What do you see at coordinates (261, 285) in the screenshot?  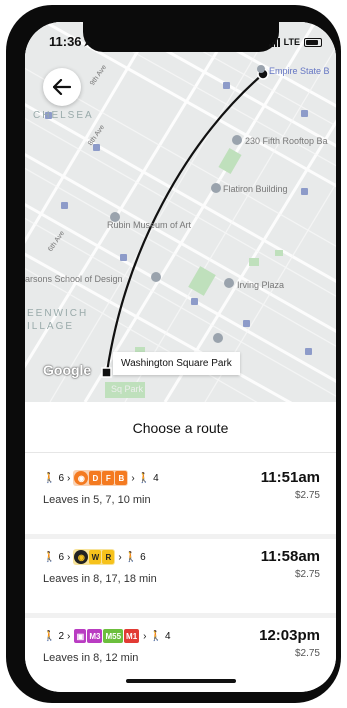 I see `map-label-irving: Irving Plaza` at bounding box center [261, 285].